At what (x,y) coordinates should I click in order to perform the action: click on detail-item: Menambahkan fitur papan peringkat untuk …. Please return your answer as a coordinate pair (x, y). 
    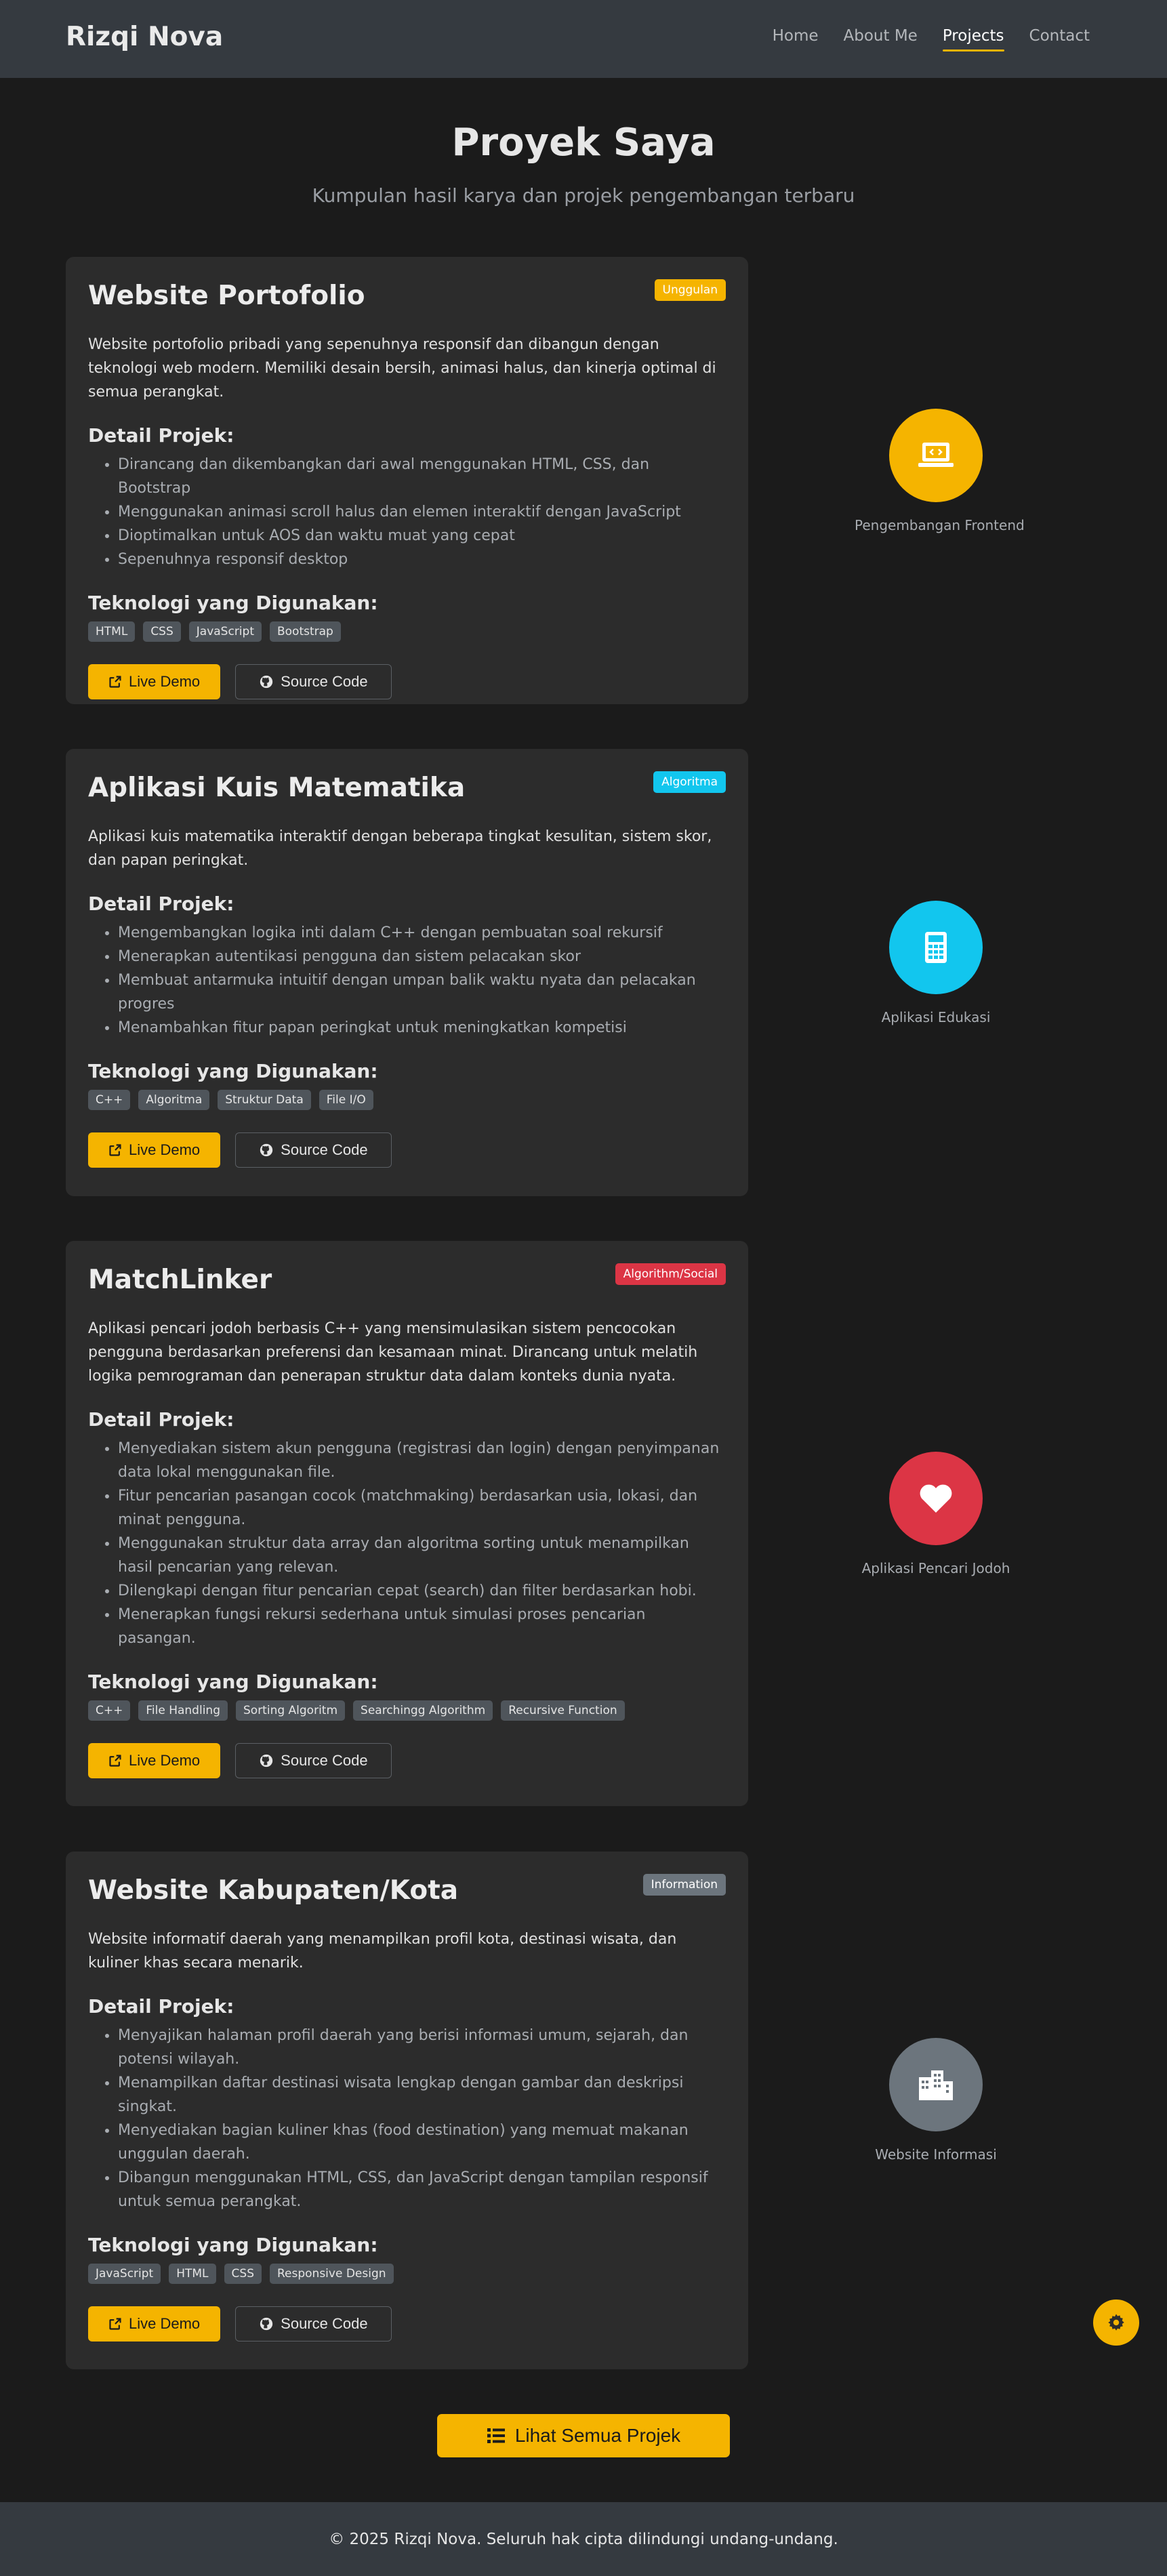
    Looking at the image, I should click on (422, 1028).